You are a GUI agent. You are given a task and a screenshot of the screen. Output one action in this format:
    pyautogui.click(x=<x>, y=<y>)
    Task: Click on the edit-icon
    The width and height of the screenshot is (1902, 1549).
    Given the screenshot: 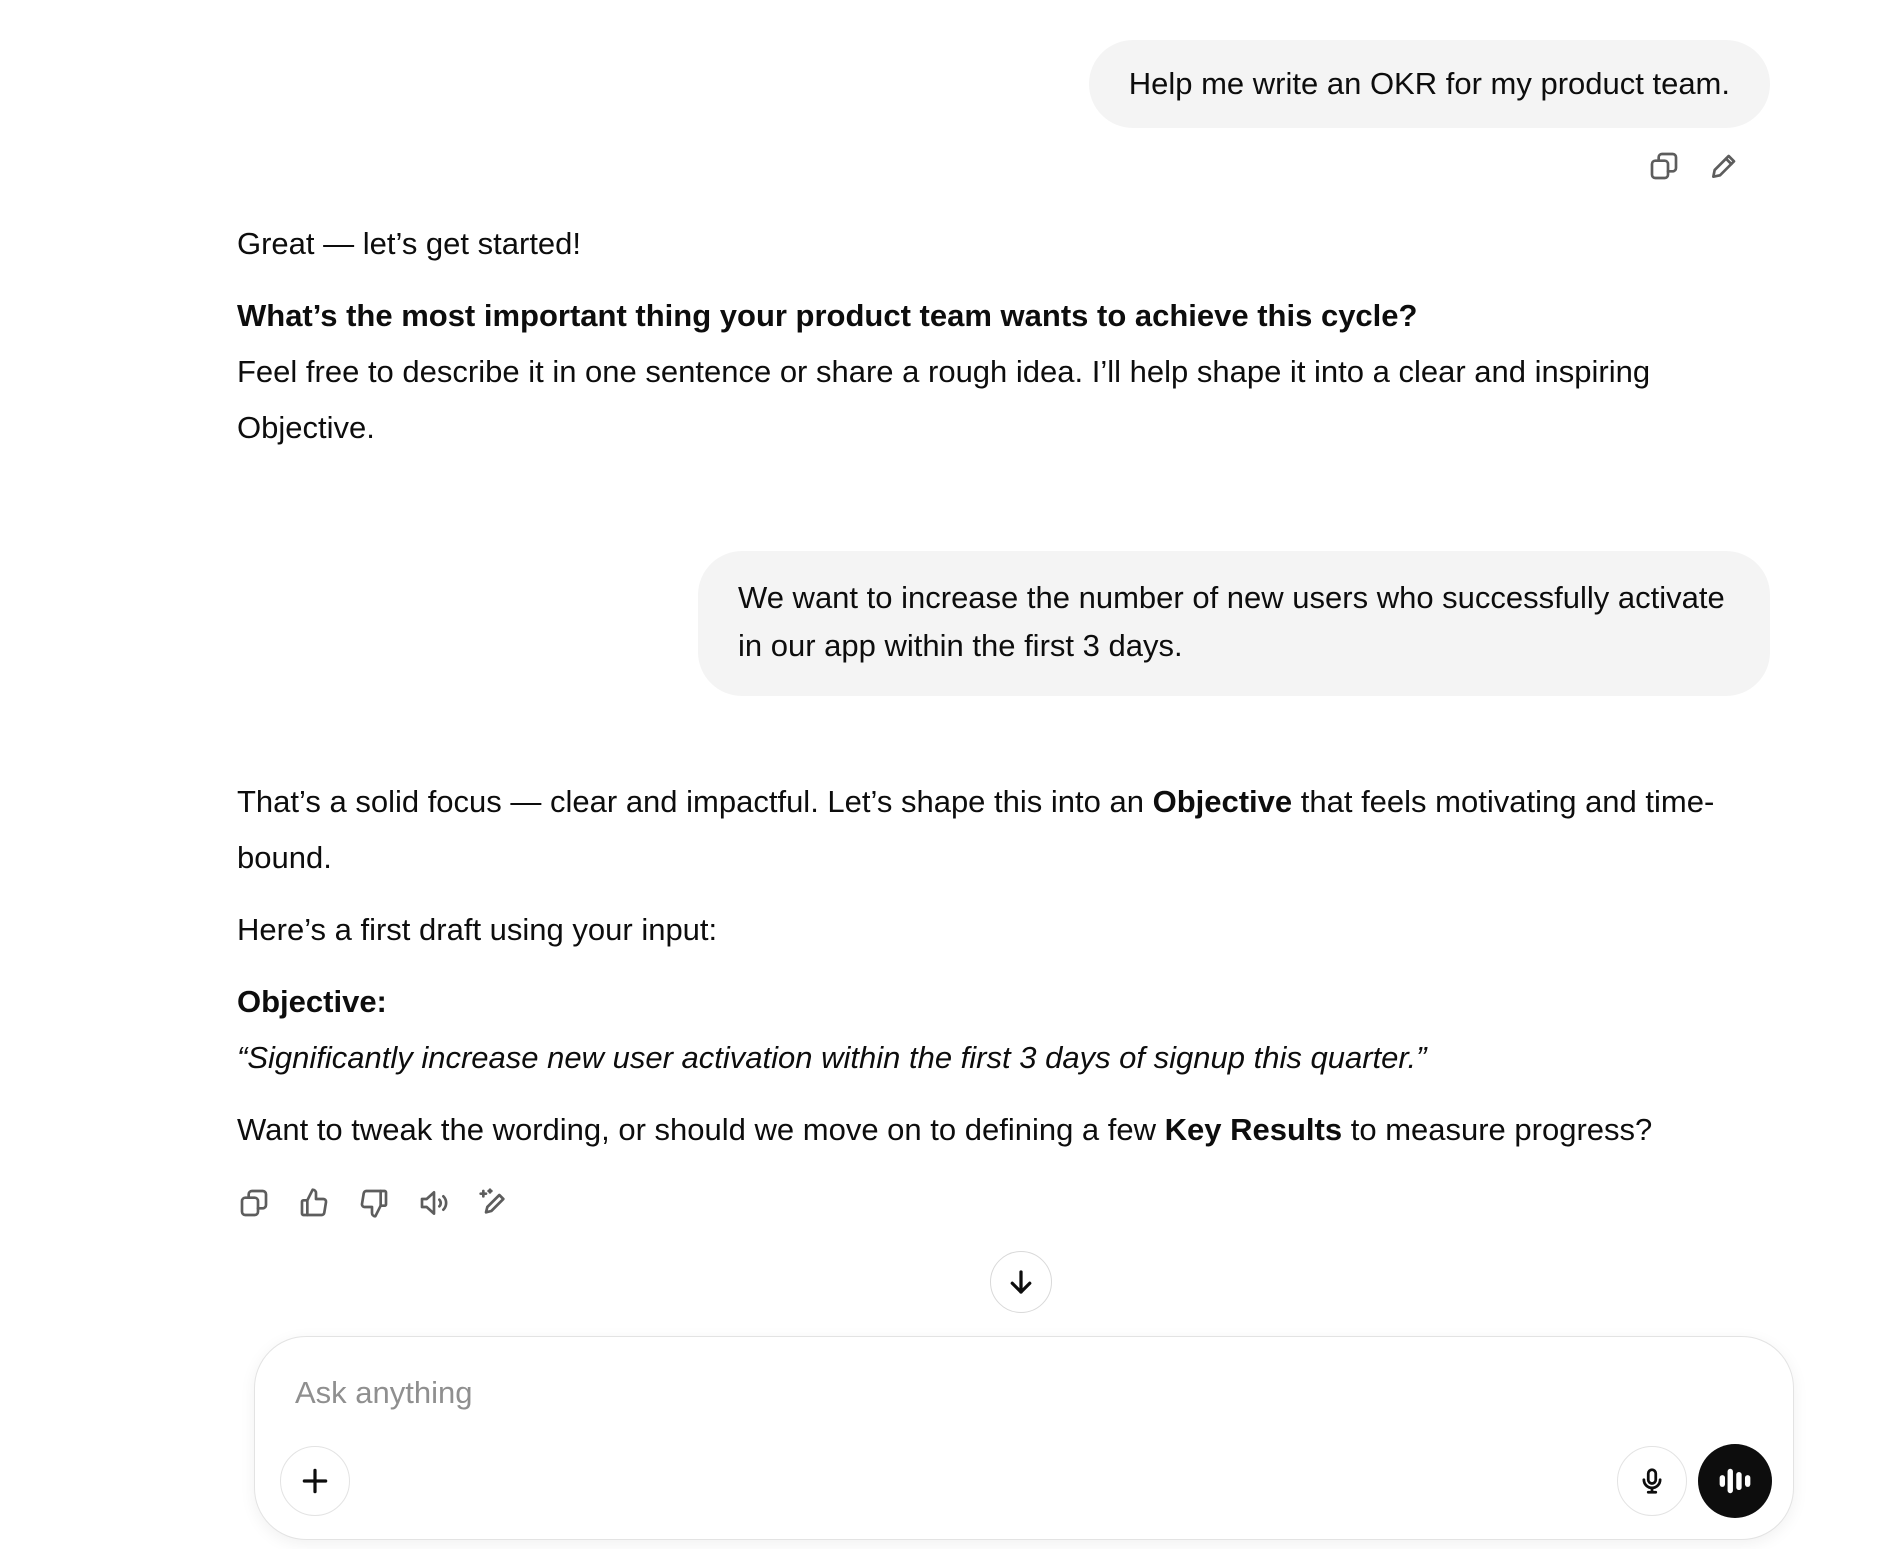 What is the action you would take?
    pyautogui.click(x=1724, y=166)
    